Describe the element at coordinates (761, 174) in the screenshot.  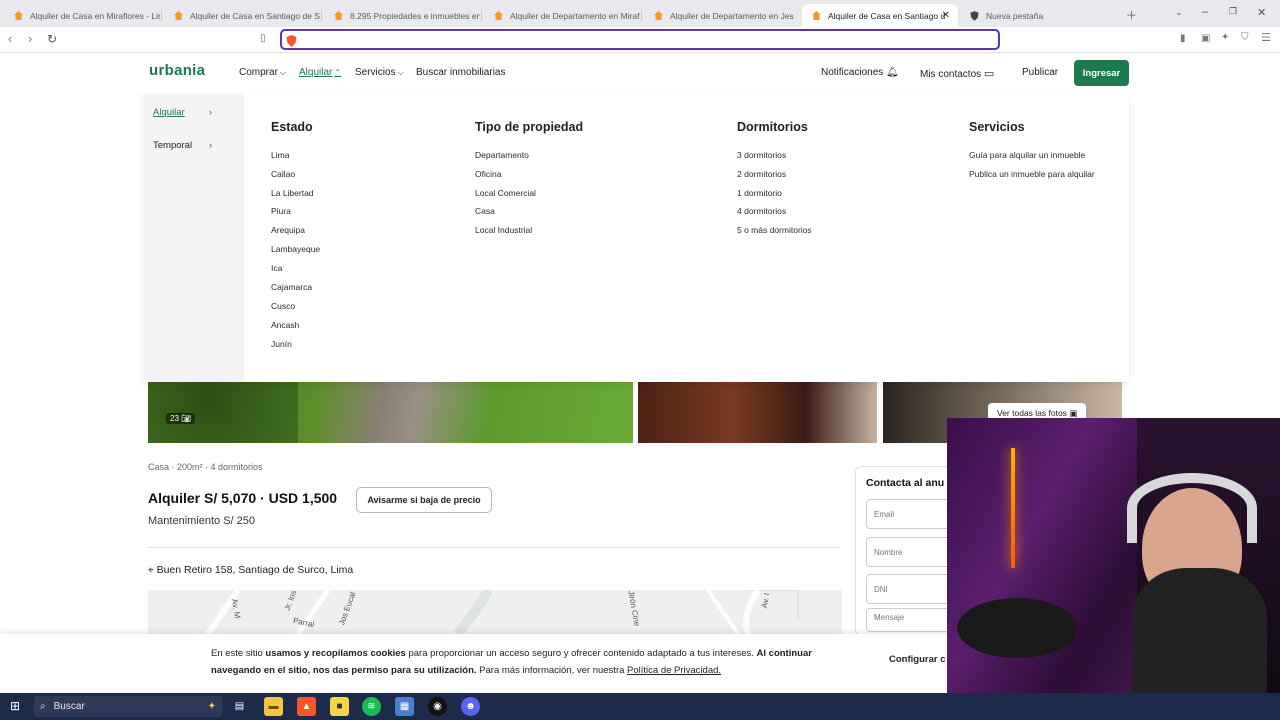
I see `menu-link: 2 dormitorios` at that location.